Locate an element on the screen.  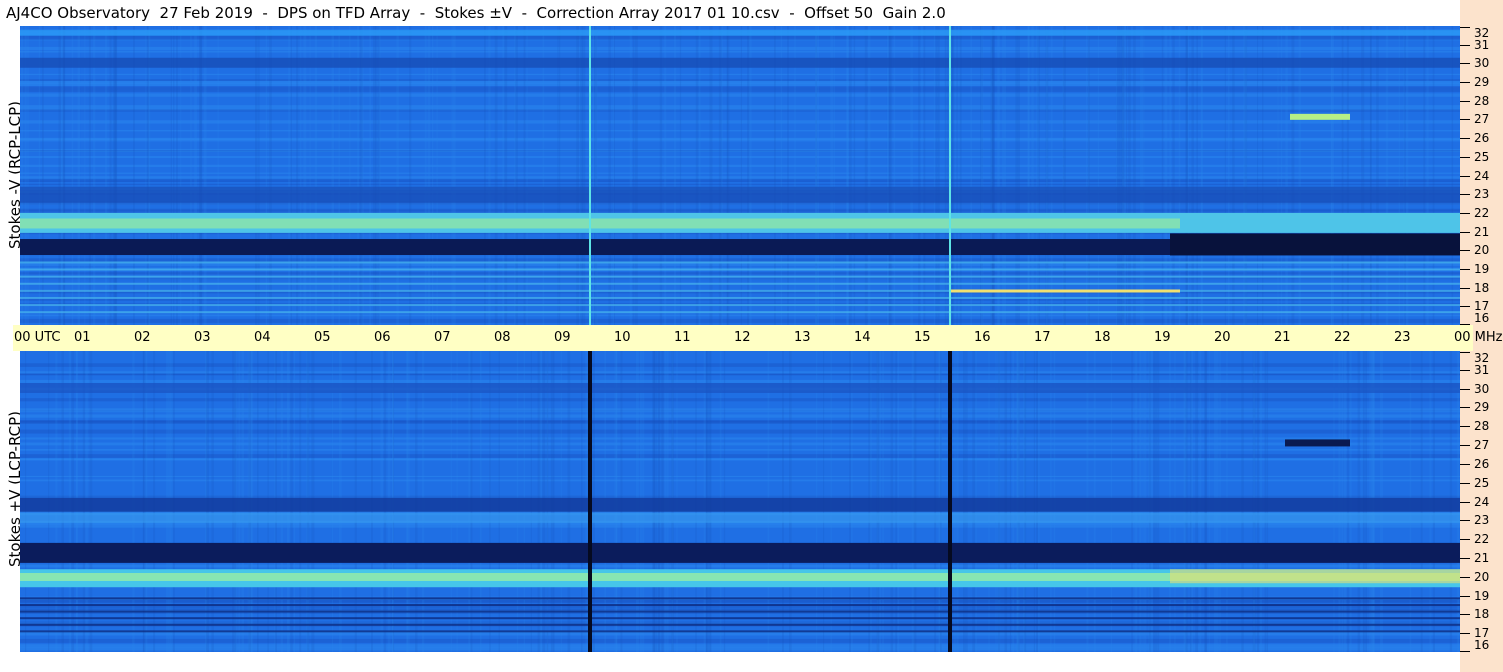
utc-tick-label: 17 is located at coordinates (1042, 337).